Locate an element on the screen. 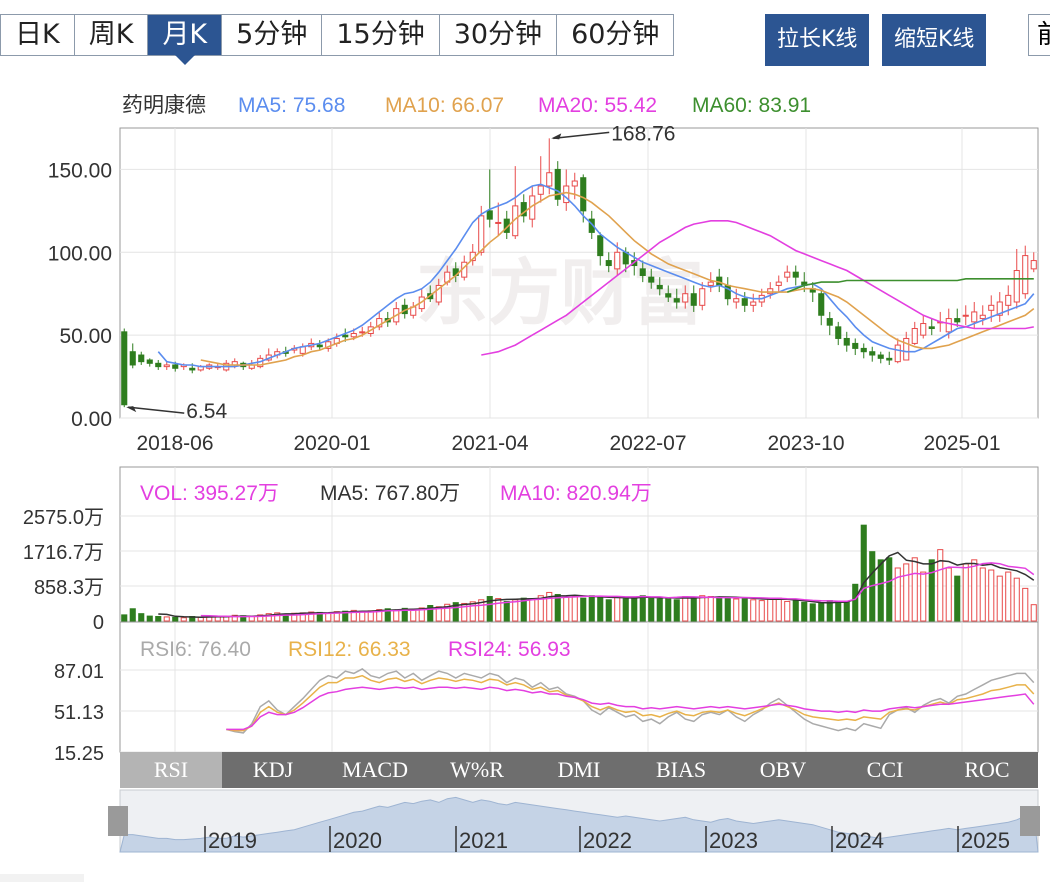  indicator-tab-wr: W%R is located at coordinates (477, 770).